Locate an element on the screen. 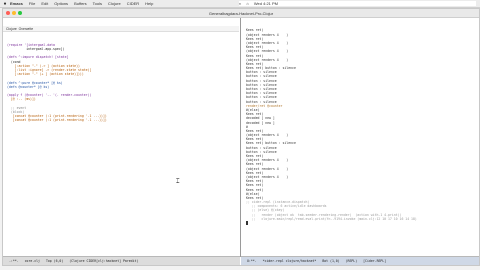 The height and width of the screenshot is (270, 480). title-bar: Generalbagdara-Hacknet-Pro-Clojur is located at coordinates (241, 13).